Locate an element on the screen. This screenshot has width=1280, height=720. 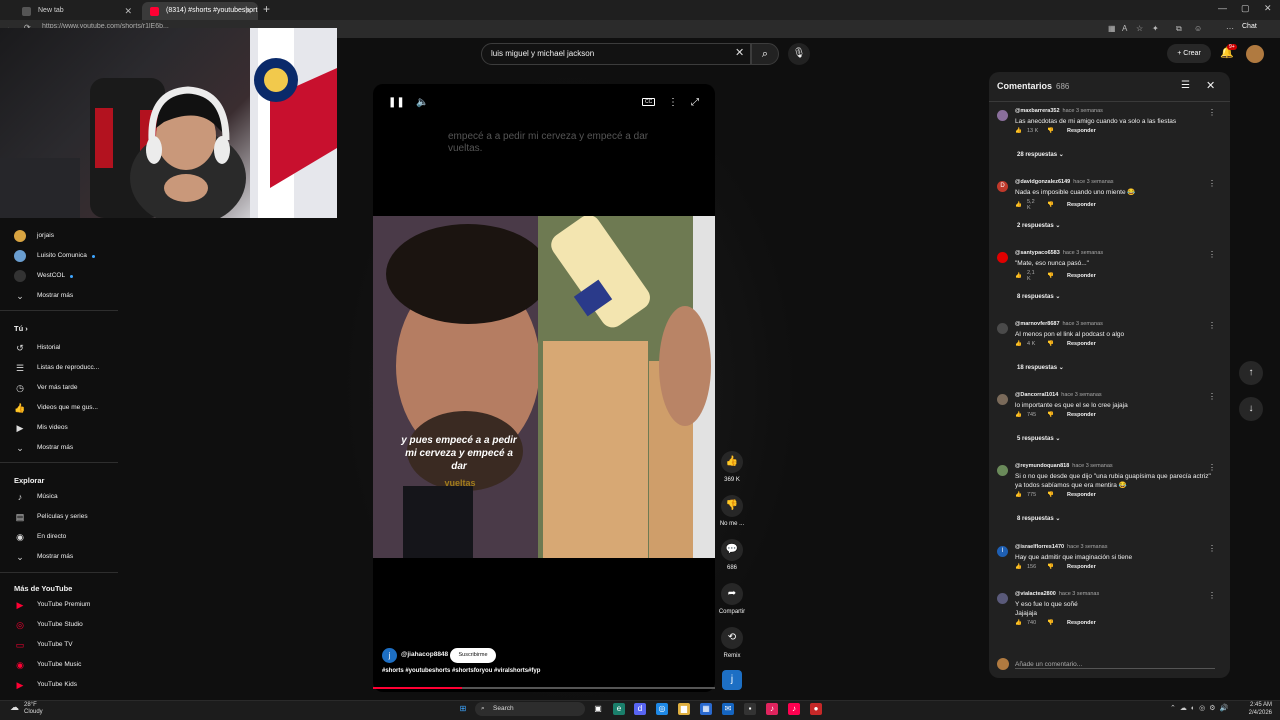
maximize-icon: ▢ is located at coordinates (1245, 8).